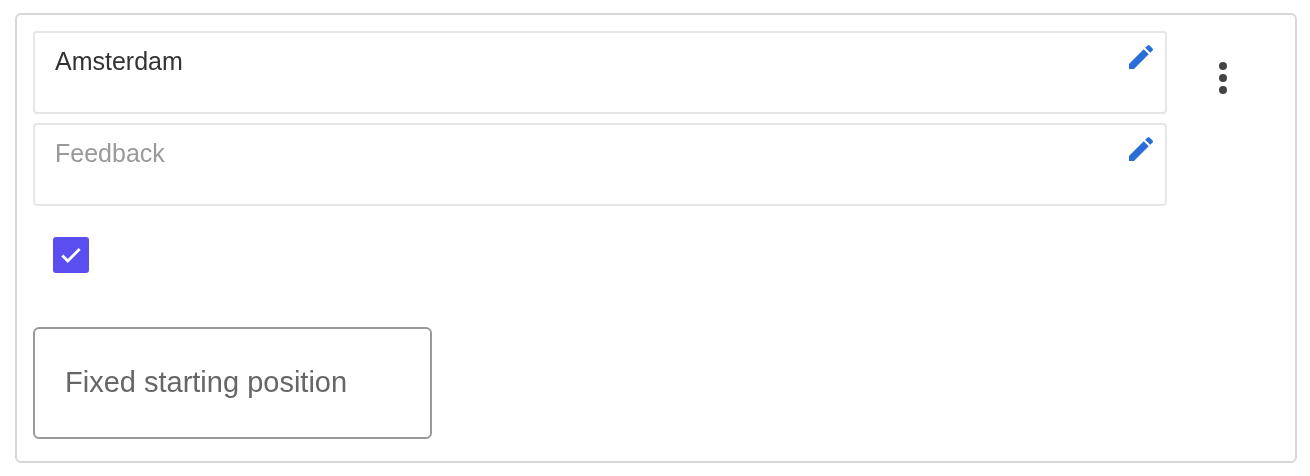  What do you see at coordinates (1223, 78) in the screenshot?
I see `more-options-icon` at bounding box center [1223, 78].